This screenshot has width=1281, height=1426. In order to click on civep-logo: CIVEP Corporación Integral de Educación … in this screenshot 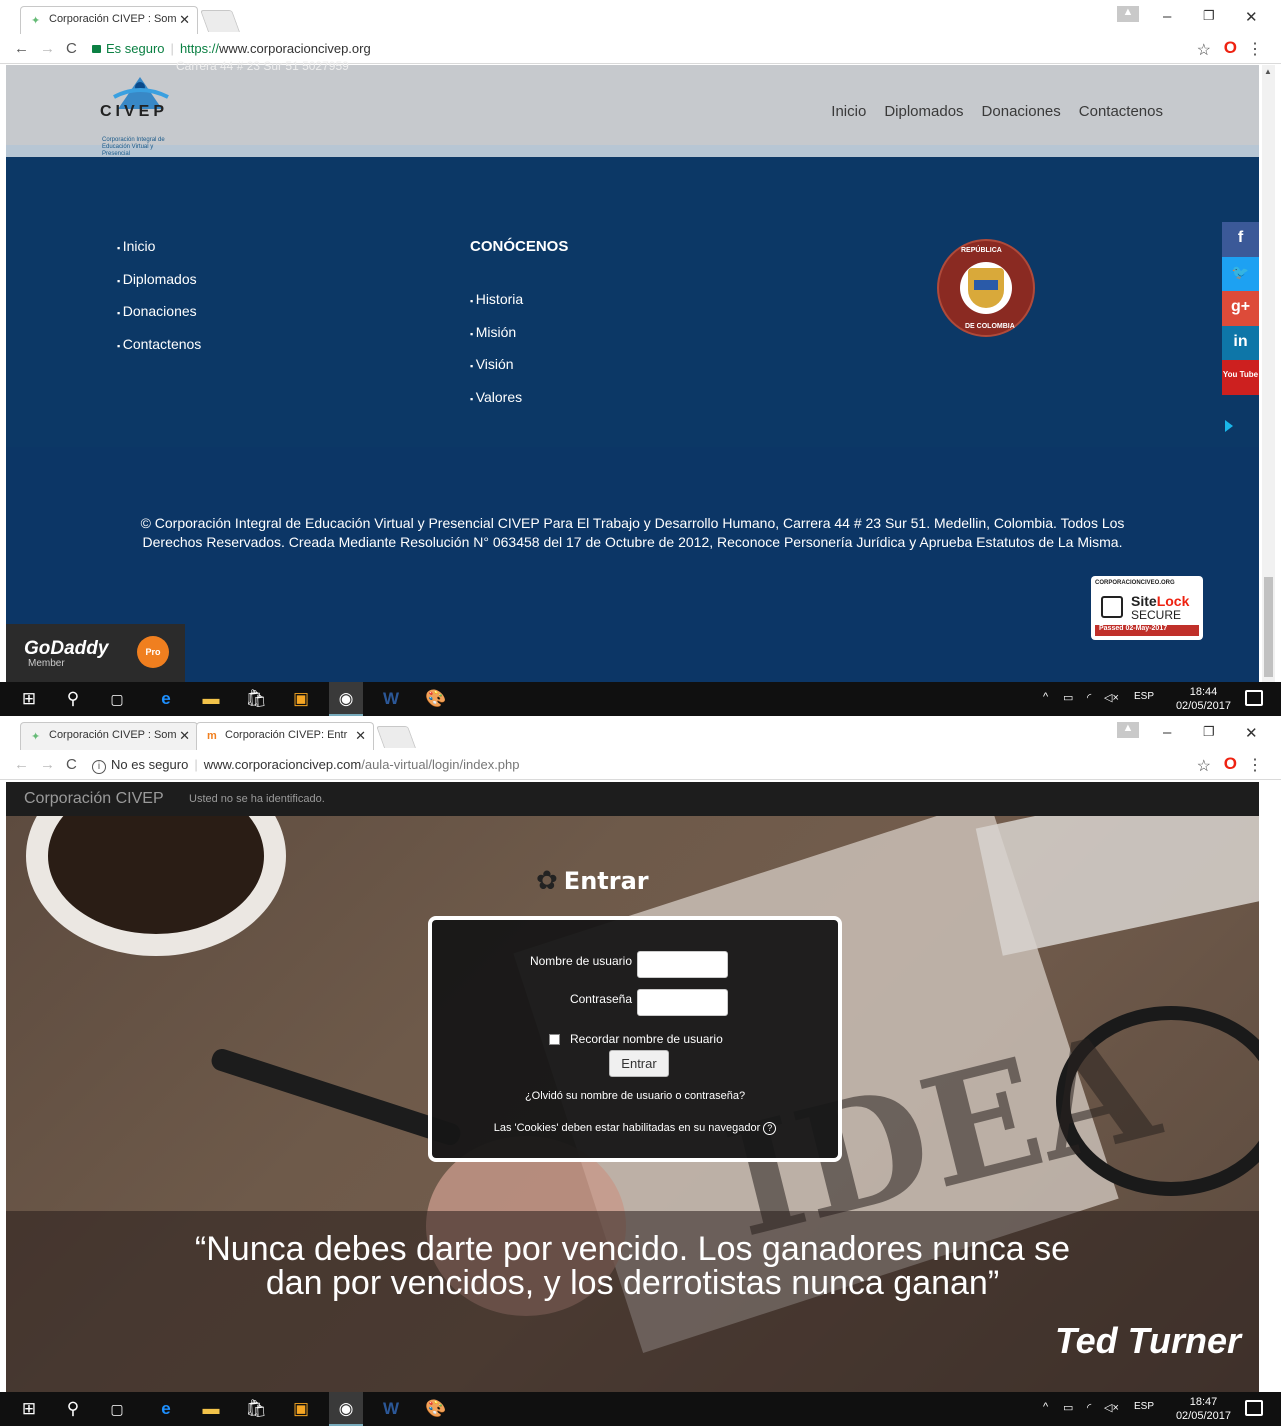, I will do `click(140, 116)`.